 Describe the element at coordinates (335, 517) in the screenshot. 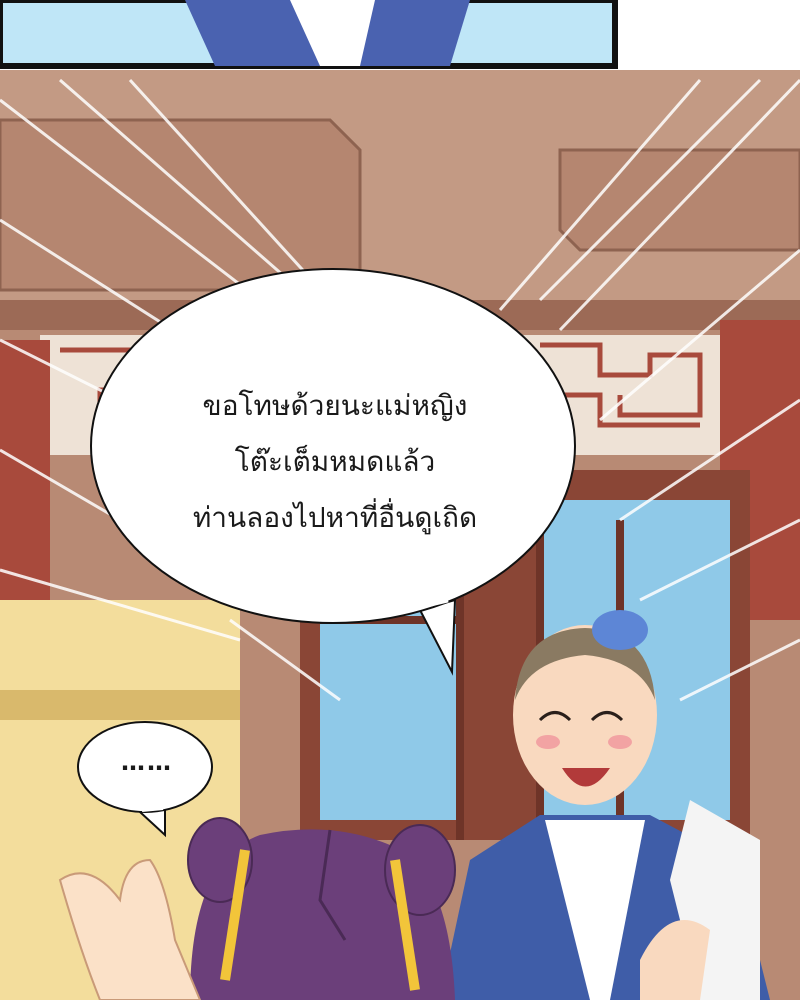

I see `speech-line-3: ท่านลองไปหาที่อื่นดูเถิด` at that location.